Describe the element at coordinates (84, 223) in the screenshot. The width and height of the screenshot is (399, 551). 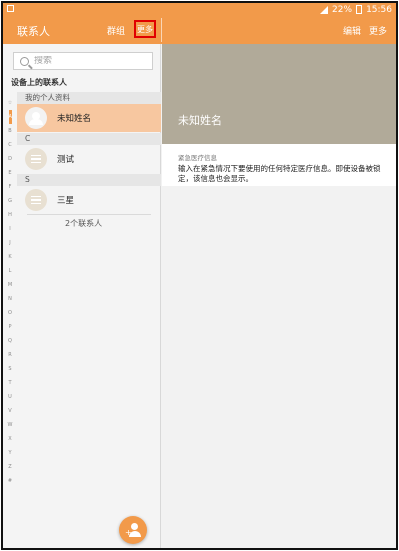
I see `contact-count: 2个联系人` at that location.